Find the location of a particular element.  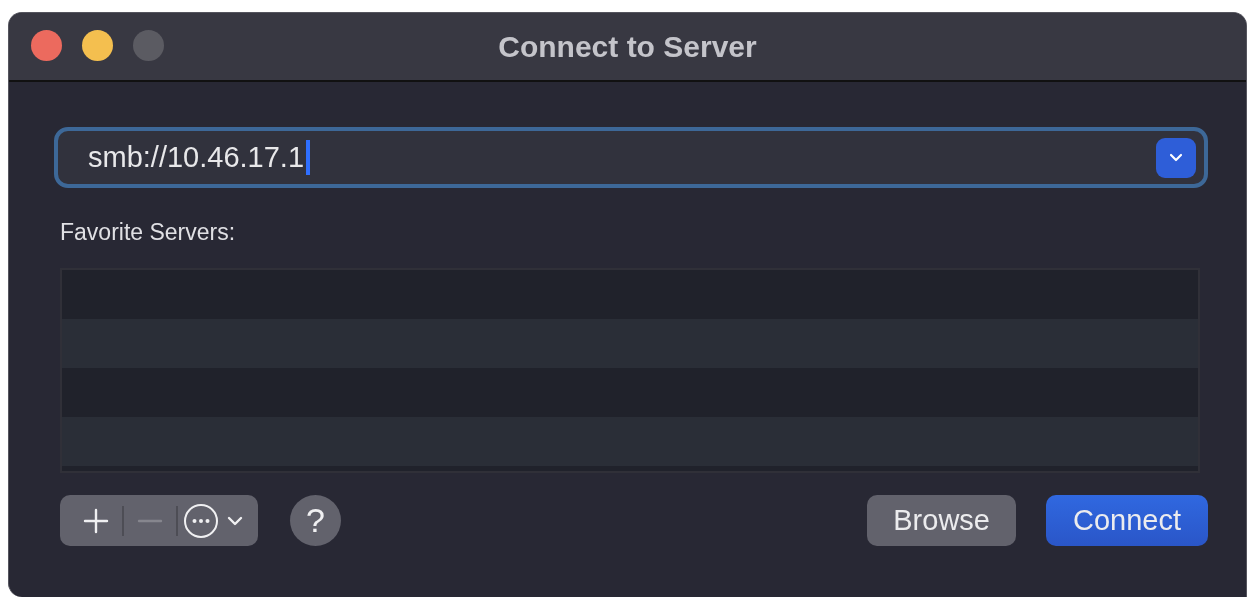

window-title: Connect to Server is located at coordinates (627, 46).